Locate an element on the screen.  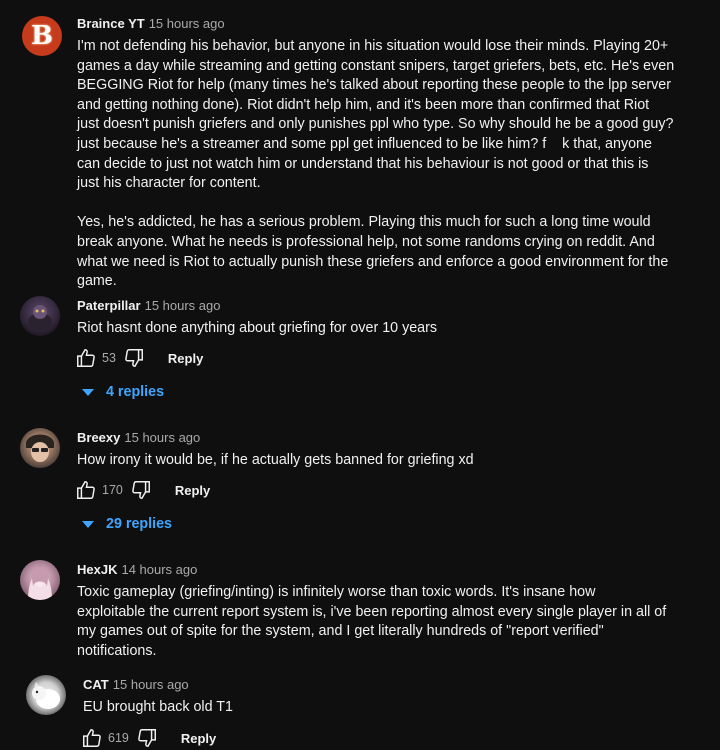
comment-header: Braince YT 15 hours ago is located at coordinates (151, 24).